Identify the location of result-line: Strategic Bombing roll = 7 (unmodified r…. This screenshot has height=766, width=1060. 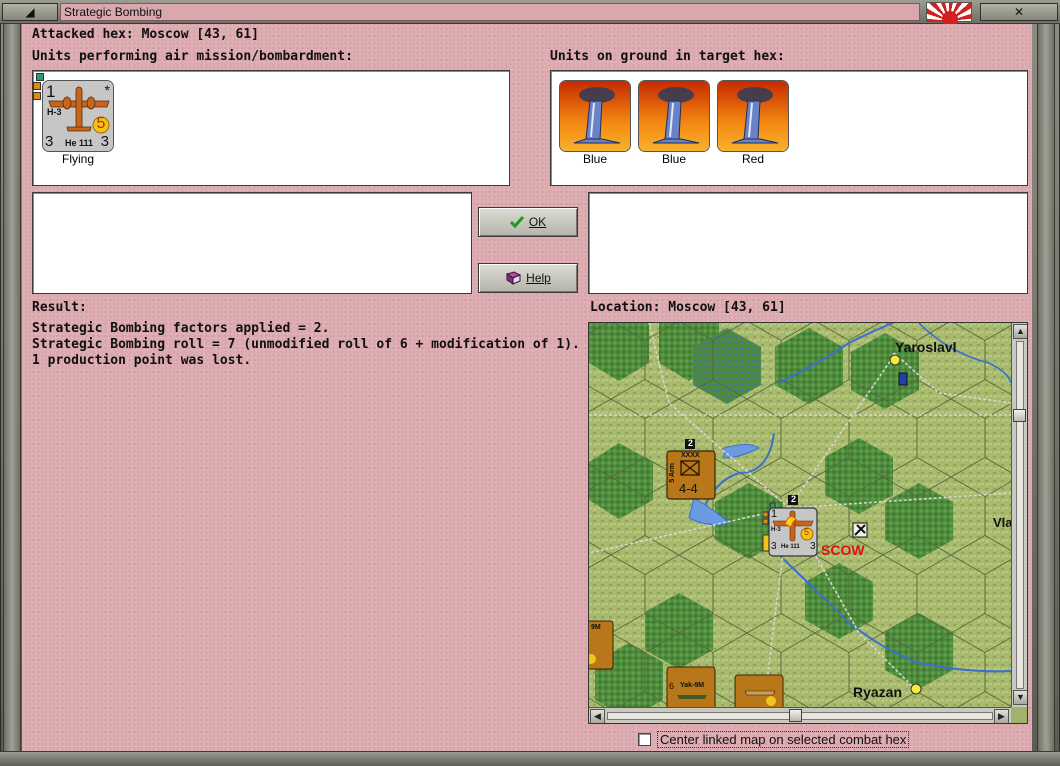
(306, 344).